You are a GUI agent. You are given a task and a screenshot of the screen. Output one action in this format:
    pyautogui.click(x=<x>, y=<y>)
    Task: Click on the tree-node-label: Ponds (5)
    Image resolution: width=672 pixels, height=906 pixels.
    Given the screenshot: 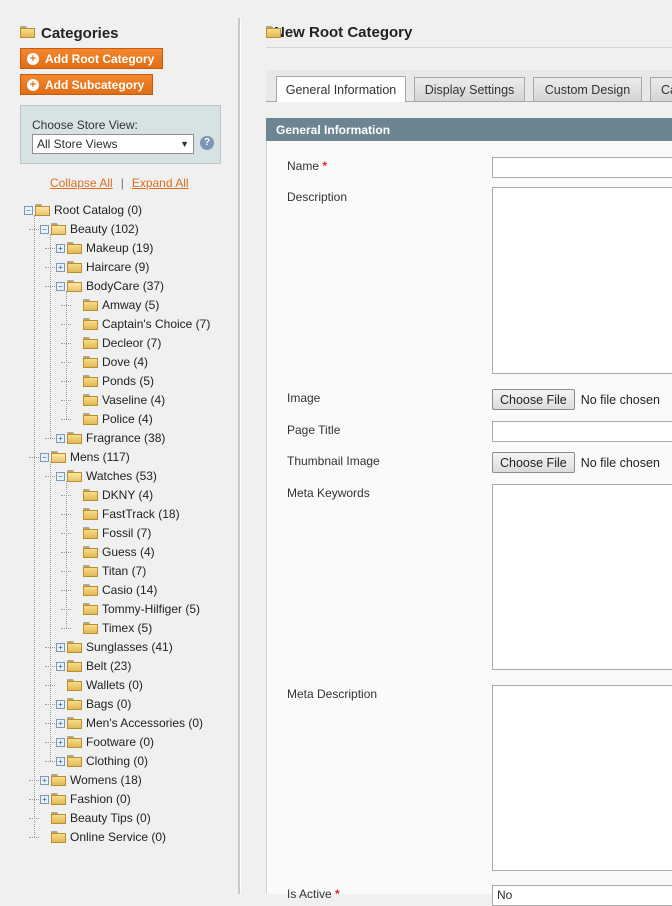 What is the action you would take?
    pyautogui.click(x=128, y=381)
    